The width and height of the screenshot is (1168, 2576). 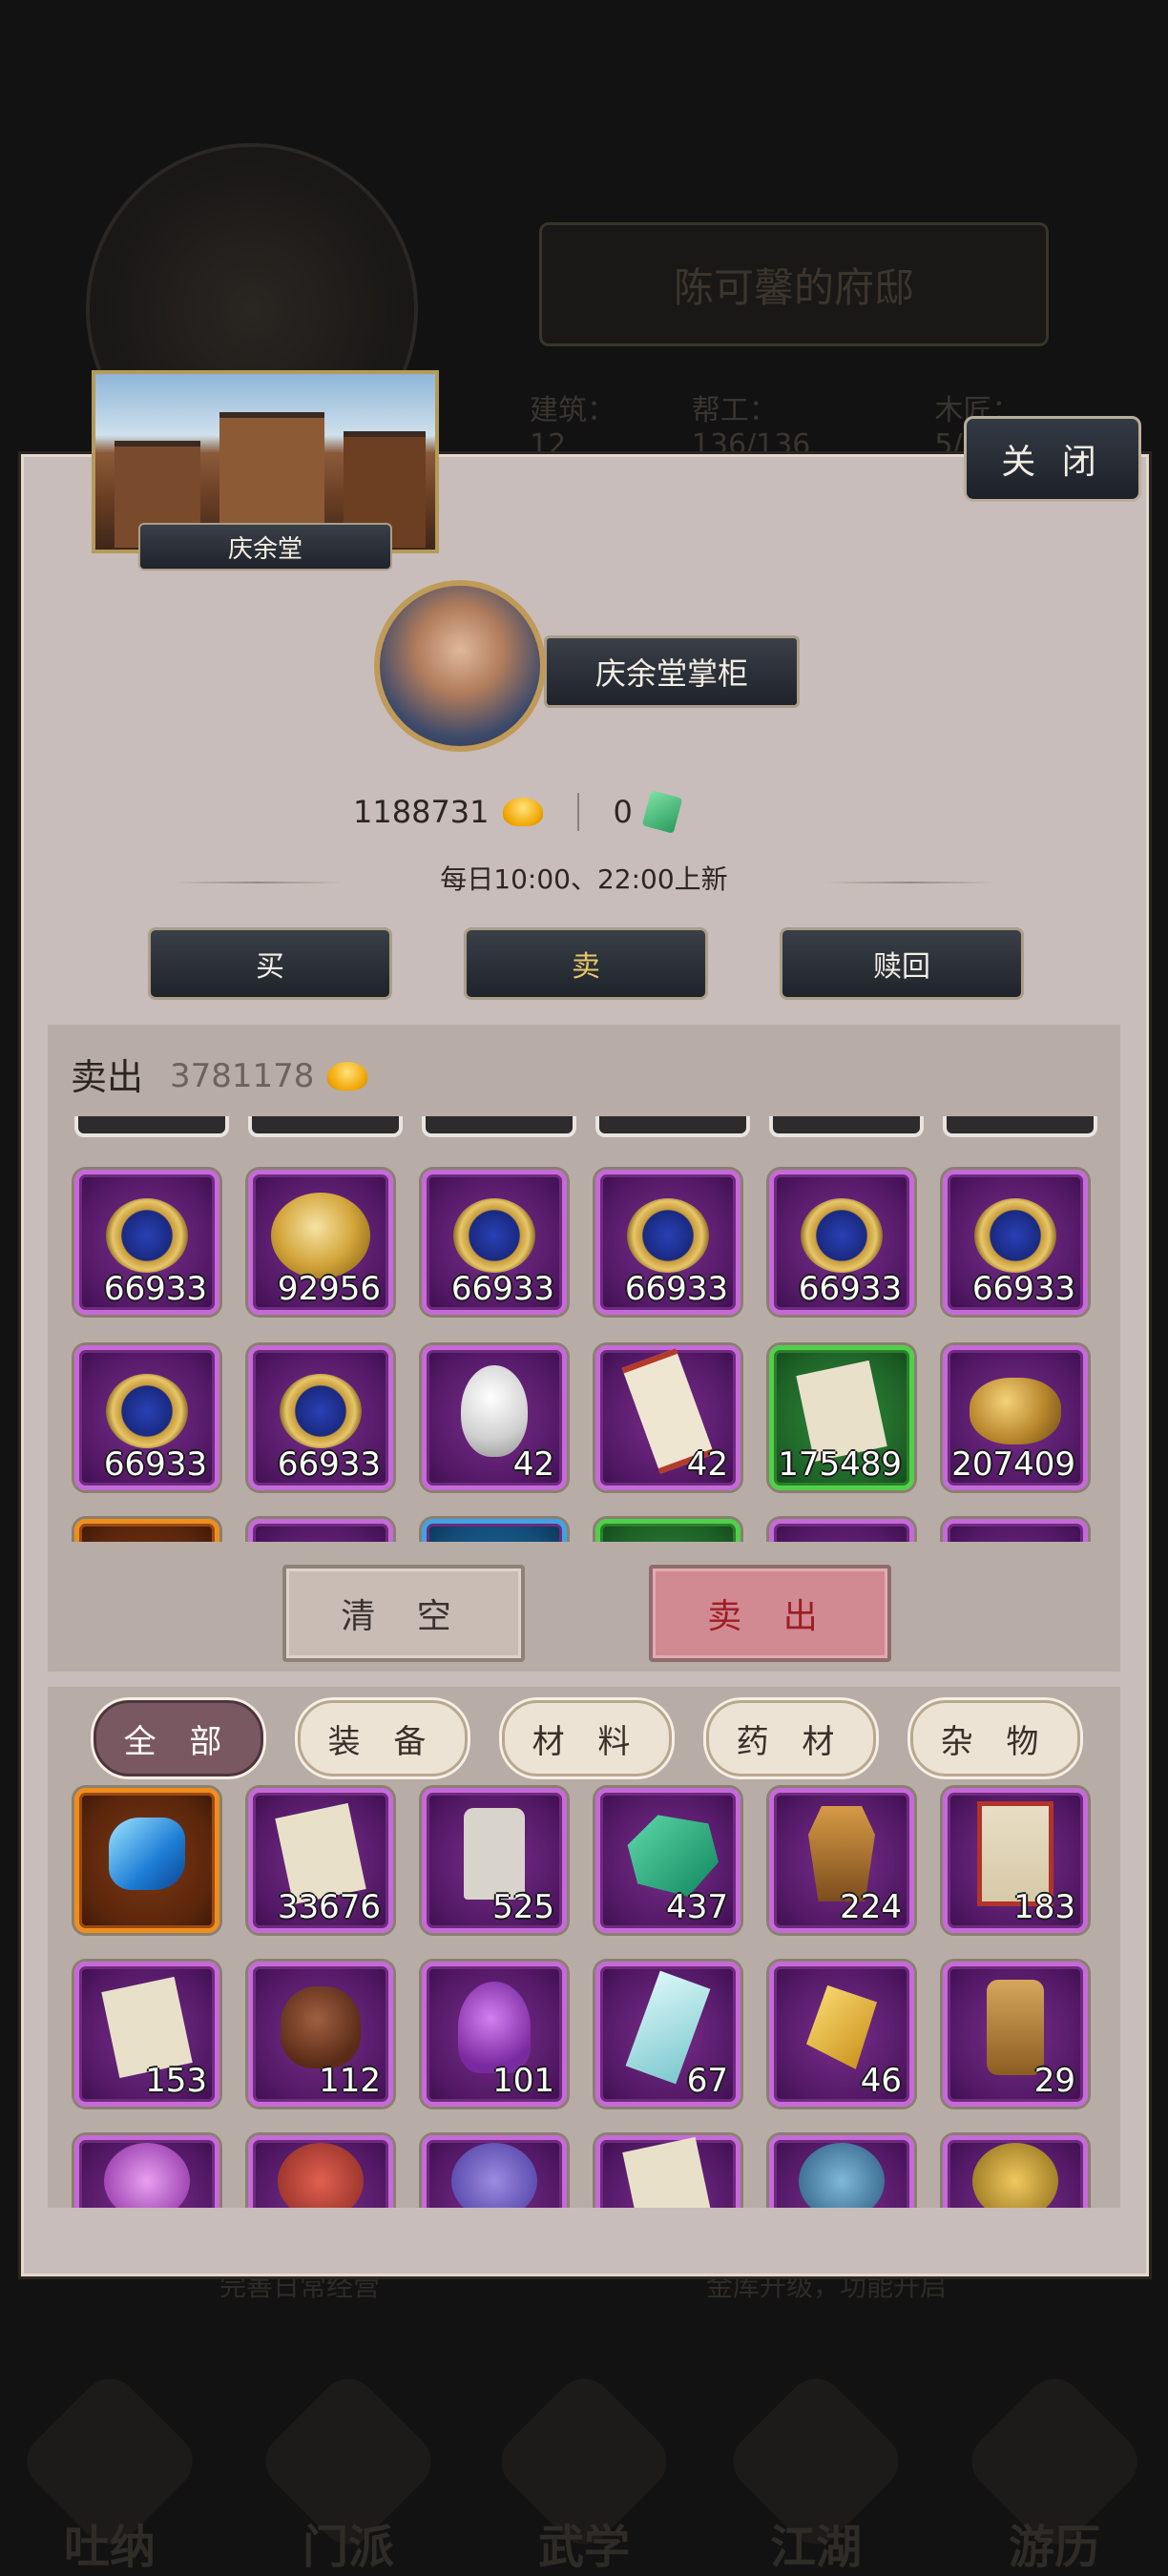 What do you see at coordinates (840, 1464) in the screenshot?
I see `item-quantity: 175489` at bounding box center [840, 1464].